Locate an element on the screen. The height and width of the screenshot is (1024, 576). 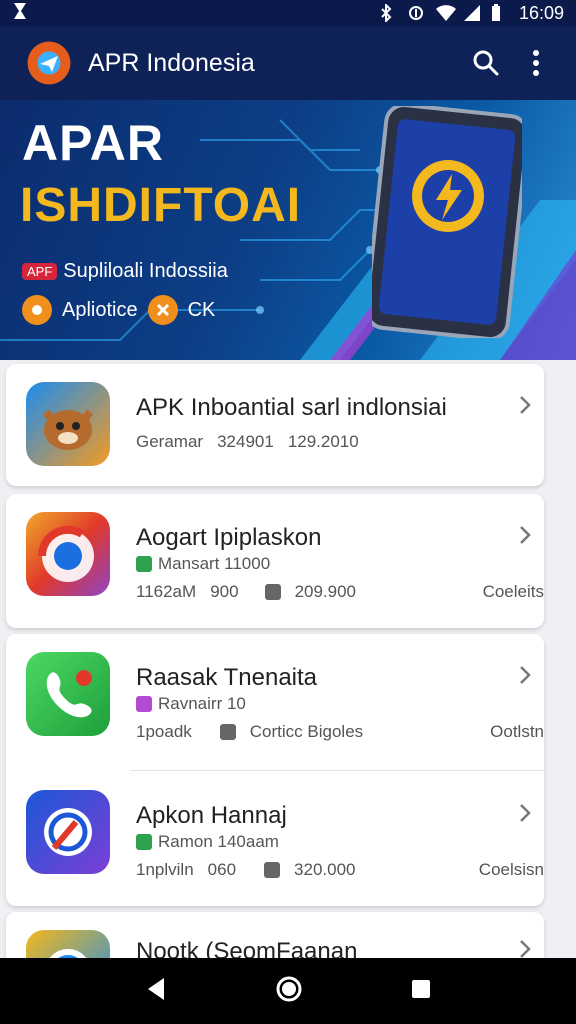
app-meta-field: Corticc Bigoles is located at coordinates (306, 731).